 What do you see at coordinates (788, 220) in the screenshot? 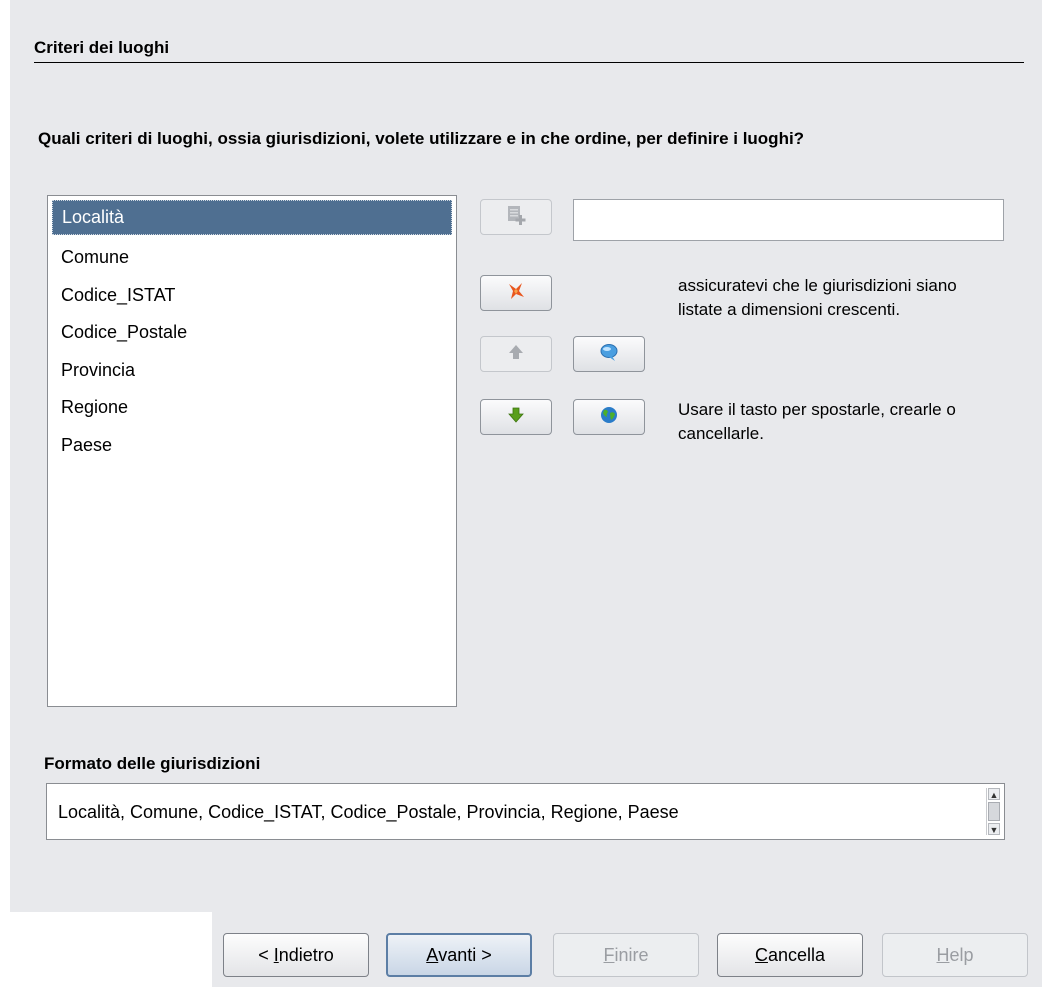
I see `jurisdiction-name-input` at bounding box center [788, 220].